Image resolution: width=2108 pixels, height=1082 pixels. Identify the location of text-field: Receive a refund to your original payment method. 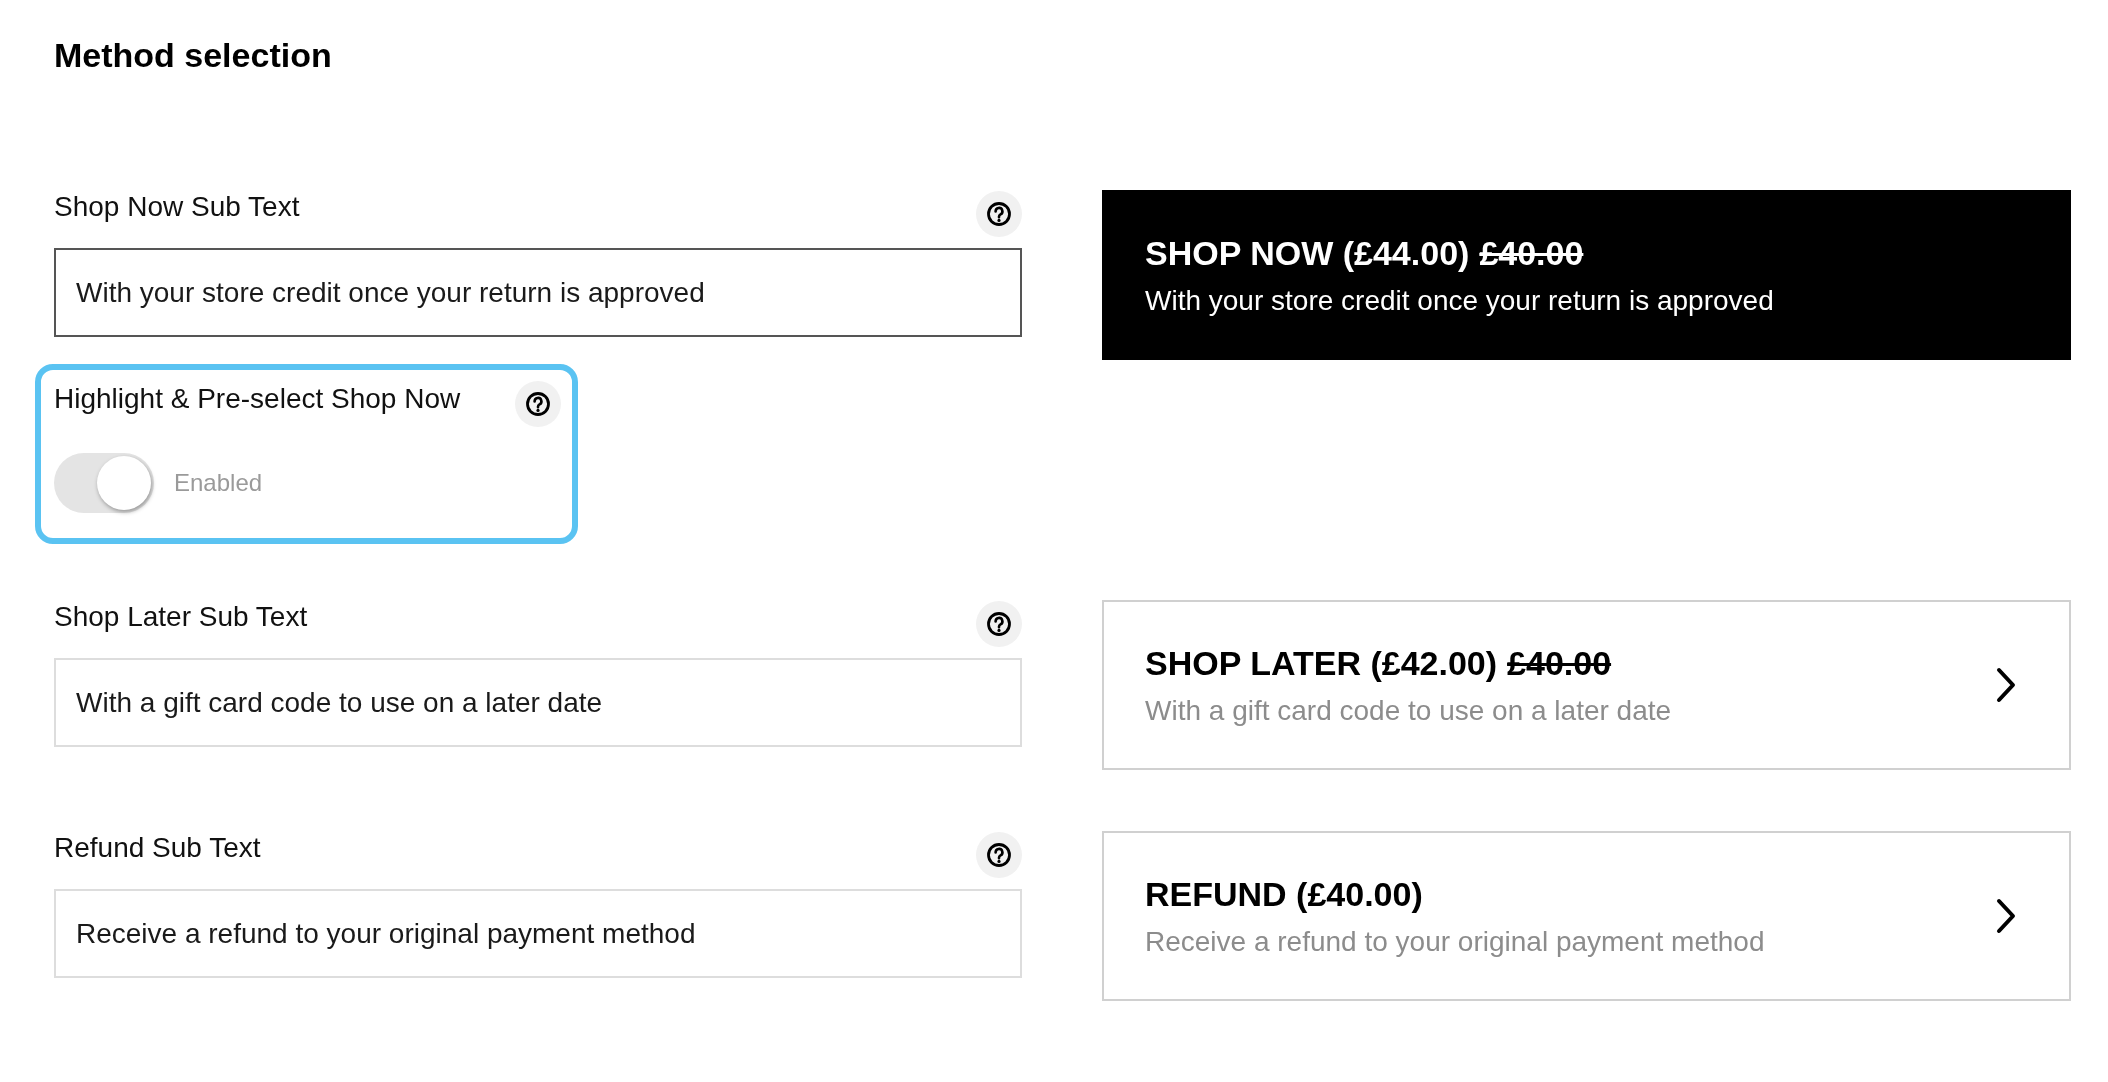
(538, 933).